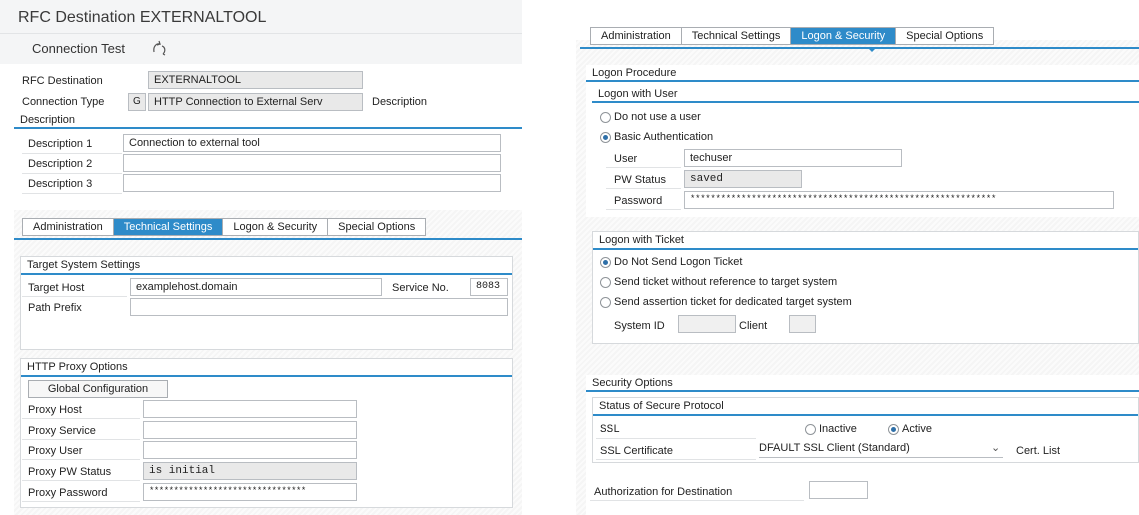  What do you see at coordinates (137, 102) in the screenshot?
I see `connection-type-code-field: G` at bounding box center [137, 102].